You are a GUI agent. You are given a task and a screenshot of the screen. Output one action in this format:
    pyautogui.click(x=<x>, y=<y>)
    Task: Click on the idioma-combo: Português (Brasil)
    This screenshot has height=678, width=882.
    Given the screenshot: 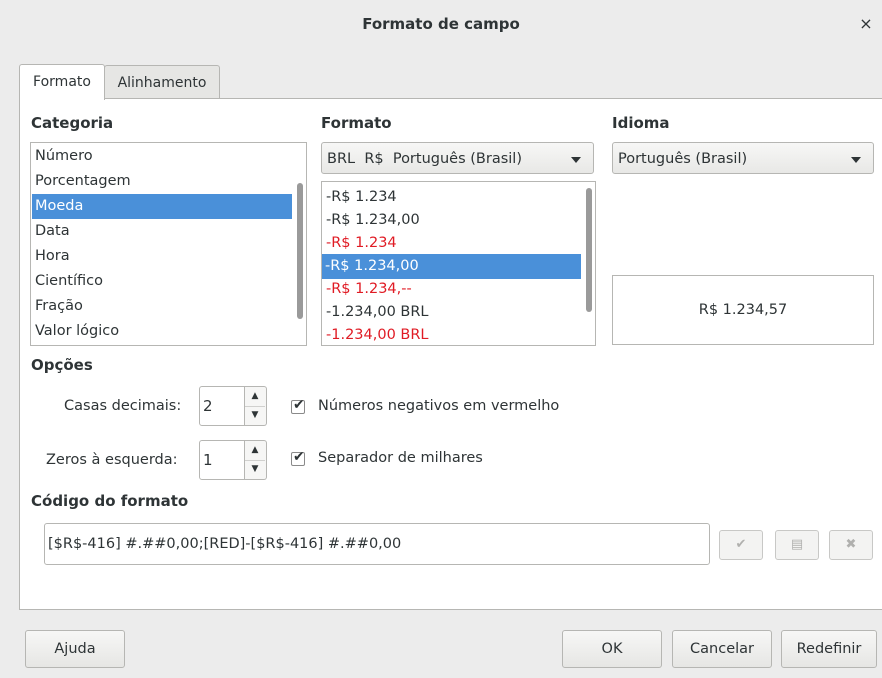 What is the action you would take?
    pyautogui.click(x=743, y=158)
    